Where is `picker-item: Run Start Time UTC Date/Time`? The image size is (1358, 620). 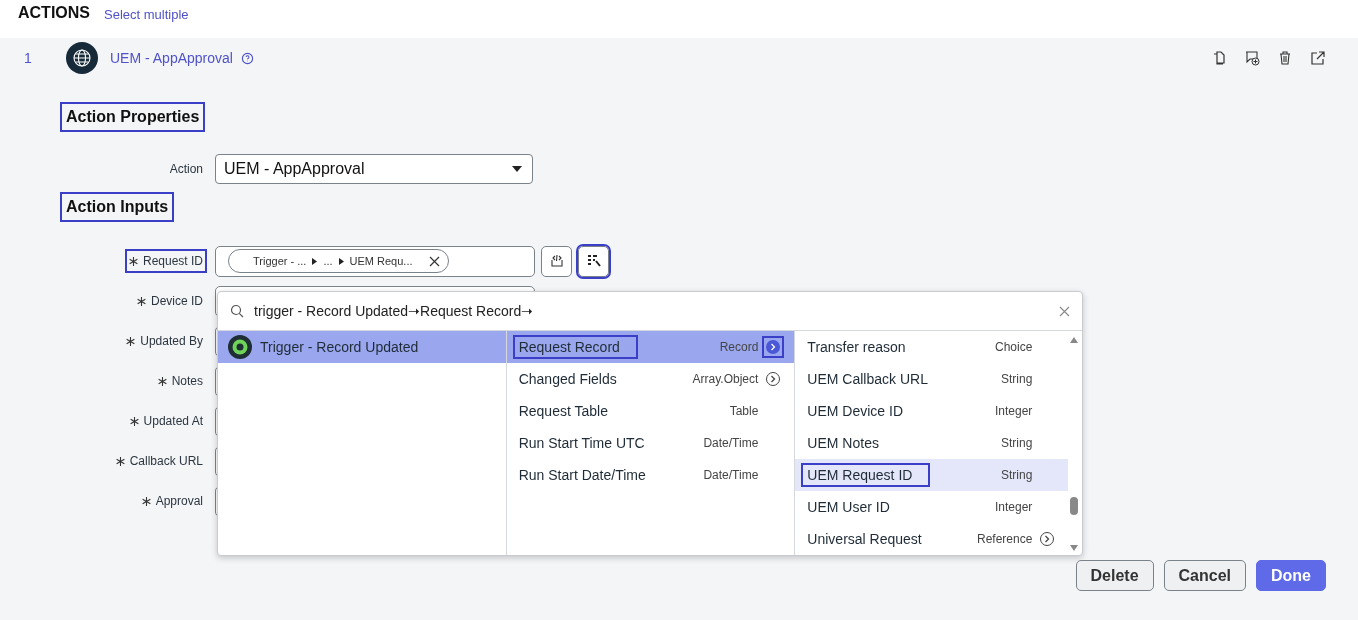 picker-item: Run Start Time UTC Date/Time is located at coordinates (650, 443).